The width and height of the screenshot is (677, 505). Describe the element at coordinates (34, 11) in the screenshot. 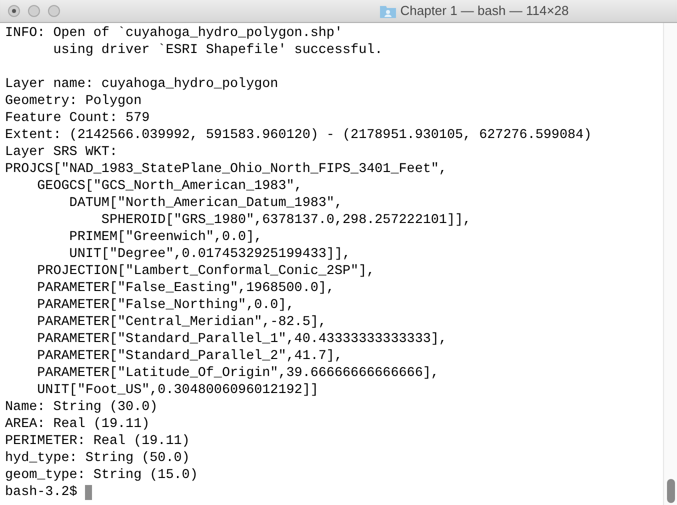

I see `minimize-button` at that location.